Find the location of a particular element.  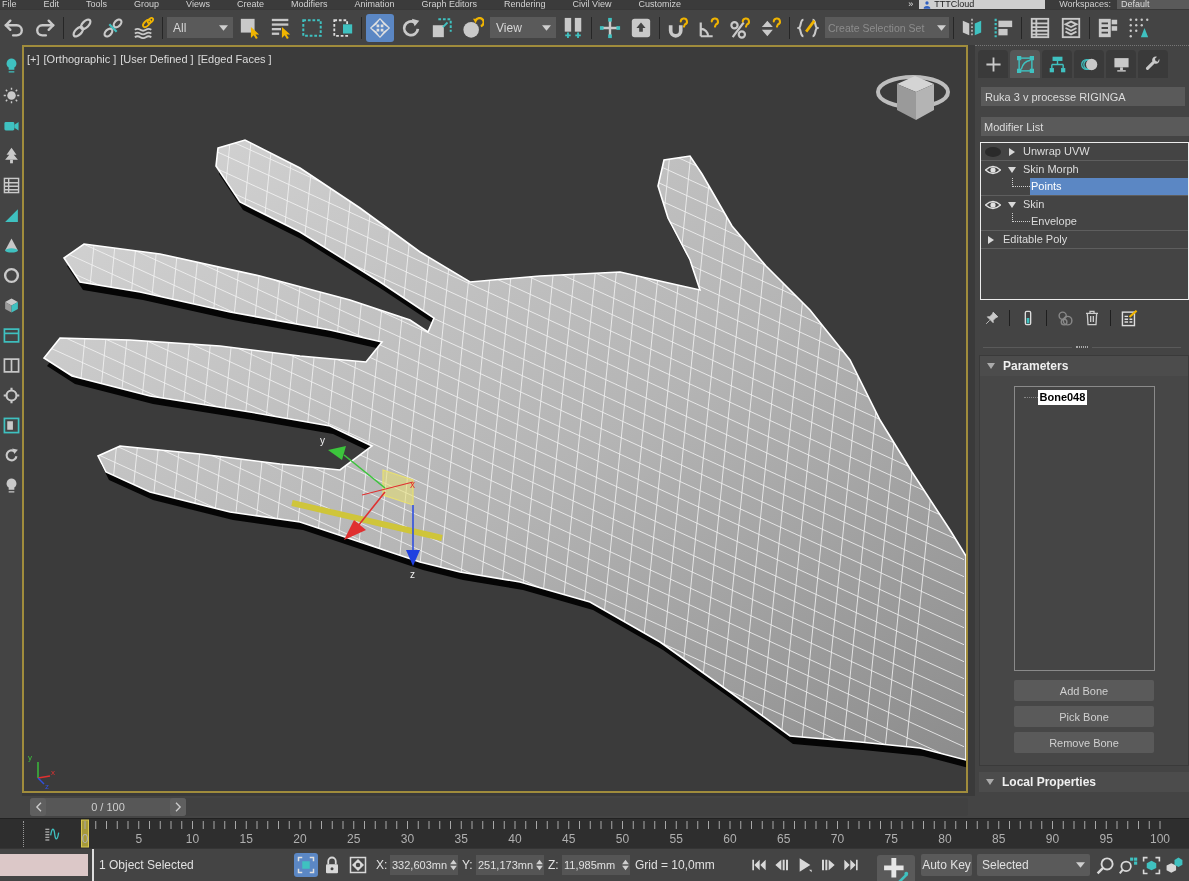

magnet-icon is located at coordinates (678, 27).